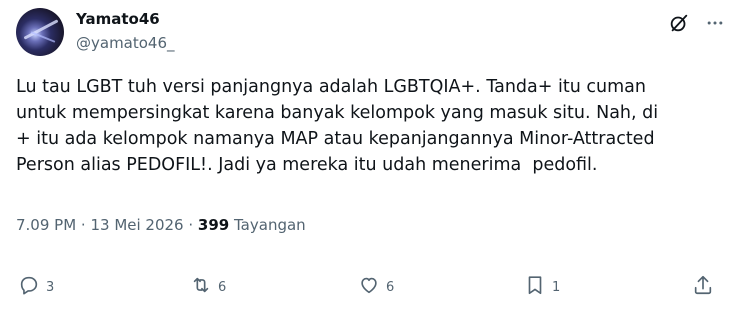 The width and height of the screenshot is (742, 316). What do you see at coordinates (270, 225) in the screenshot?
I see `views-label: Tayangan` at bounding box center [270, 225].